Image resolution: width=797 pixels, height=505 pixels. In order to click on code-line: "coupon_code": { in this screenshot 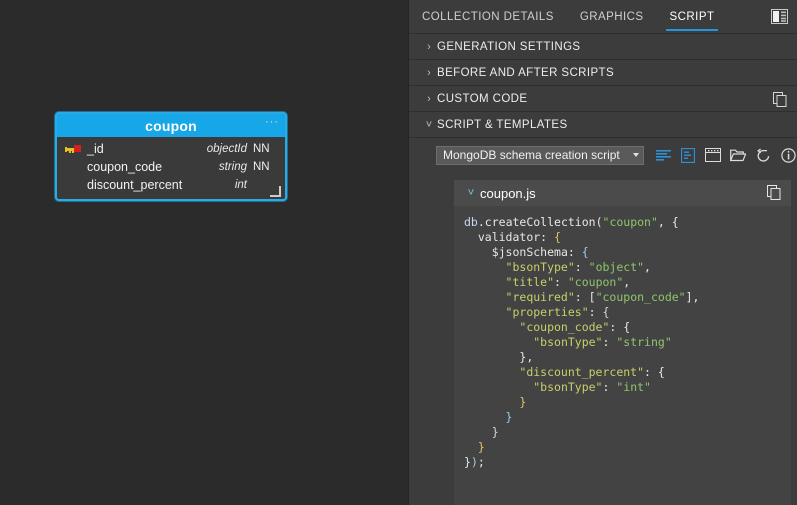, I will do `click(575, 327)`.